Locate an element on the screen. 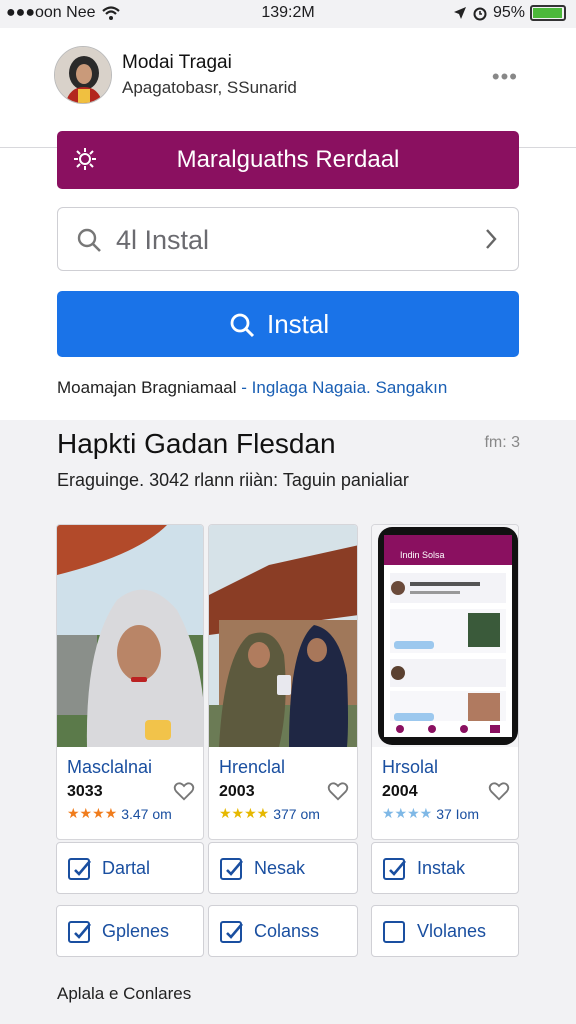  card-year: 2003 is located at coordinates (237, 791).